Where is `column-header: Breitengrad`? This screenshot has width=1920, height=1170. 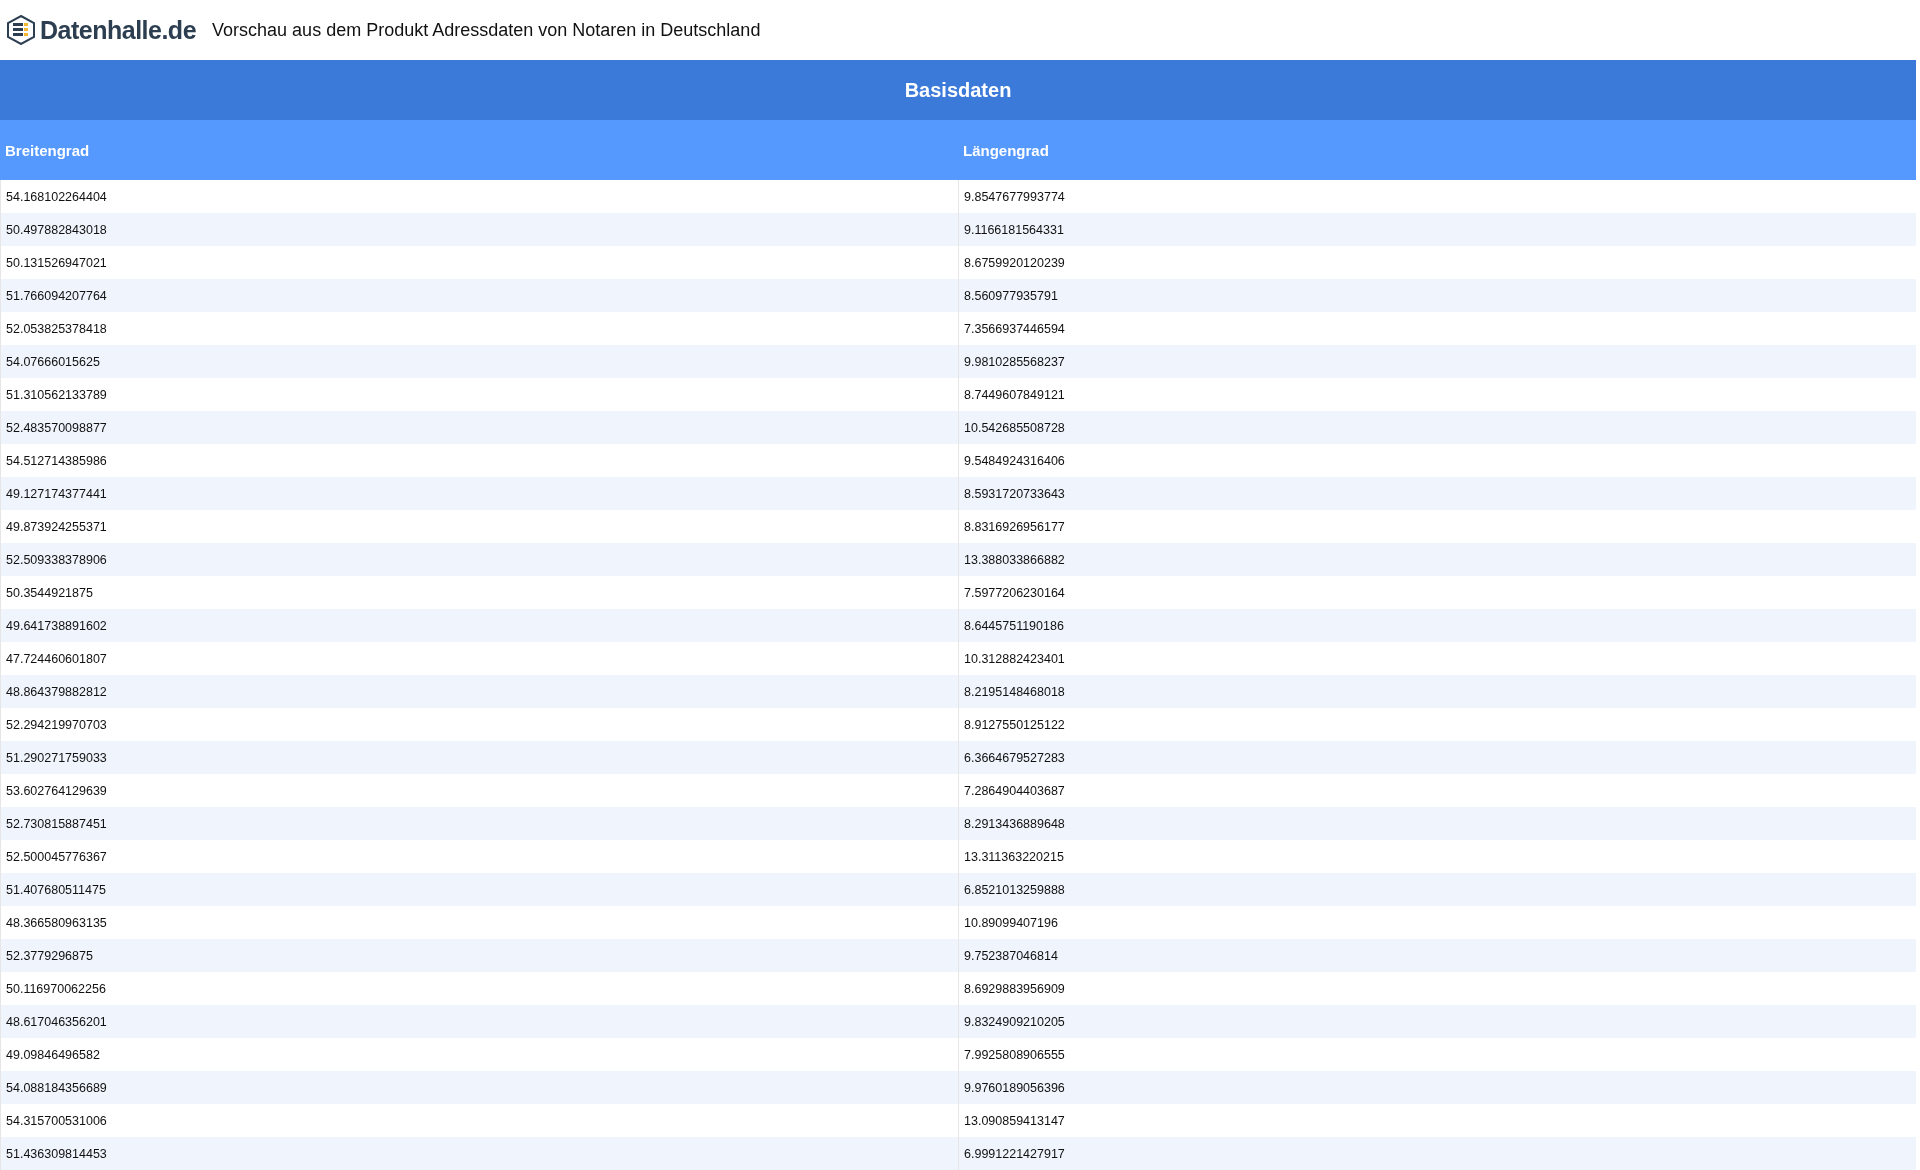 column-header: Breitengrad is located at coordinates (47, 150).